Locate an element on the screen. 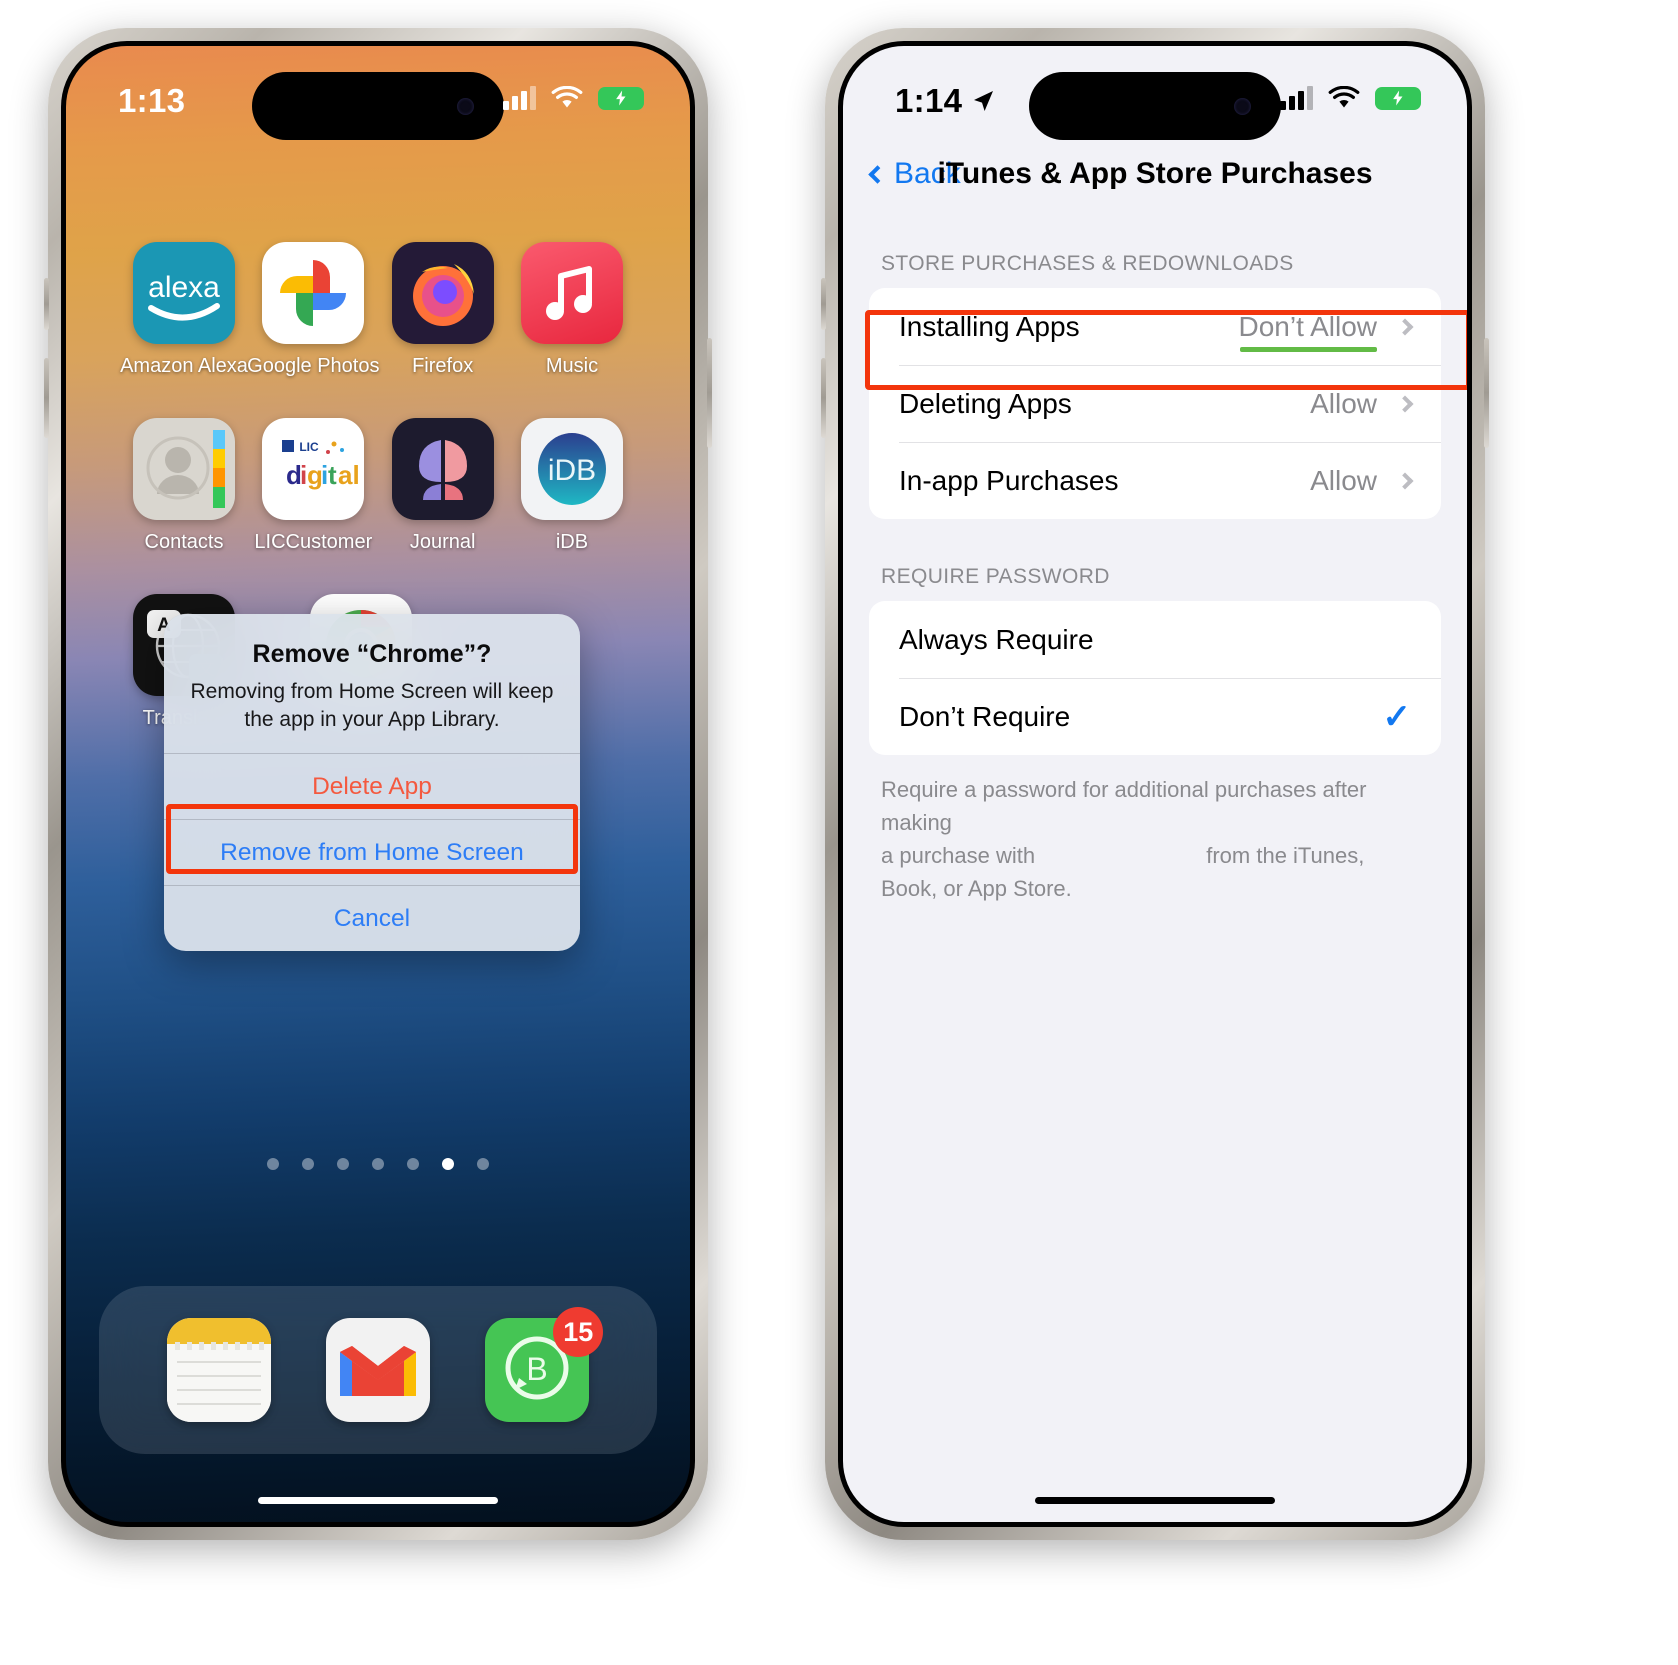  apple-music-icon is located at coordinates (571, 293).